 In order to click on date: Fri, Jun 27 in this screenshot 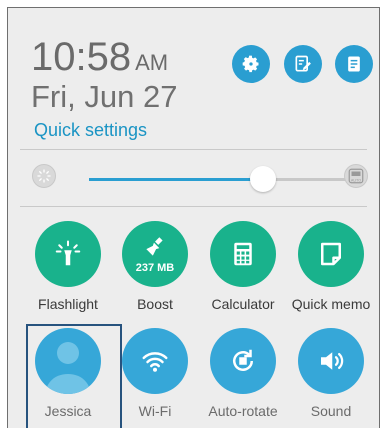, I will do `click(104, 96)`.